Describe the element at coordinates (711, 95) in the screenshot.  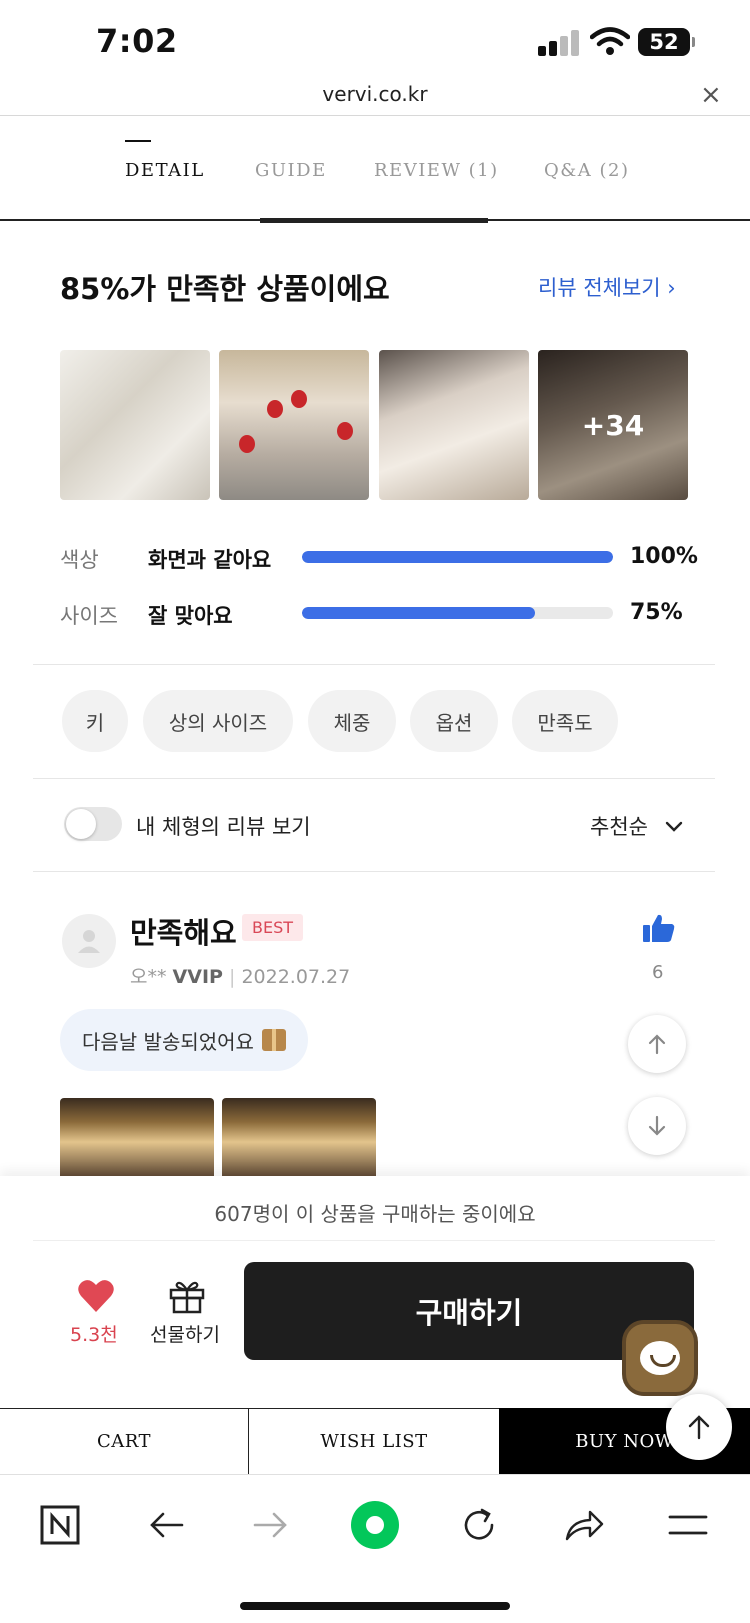
I see `close-icon: ×` at that location.